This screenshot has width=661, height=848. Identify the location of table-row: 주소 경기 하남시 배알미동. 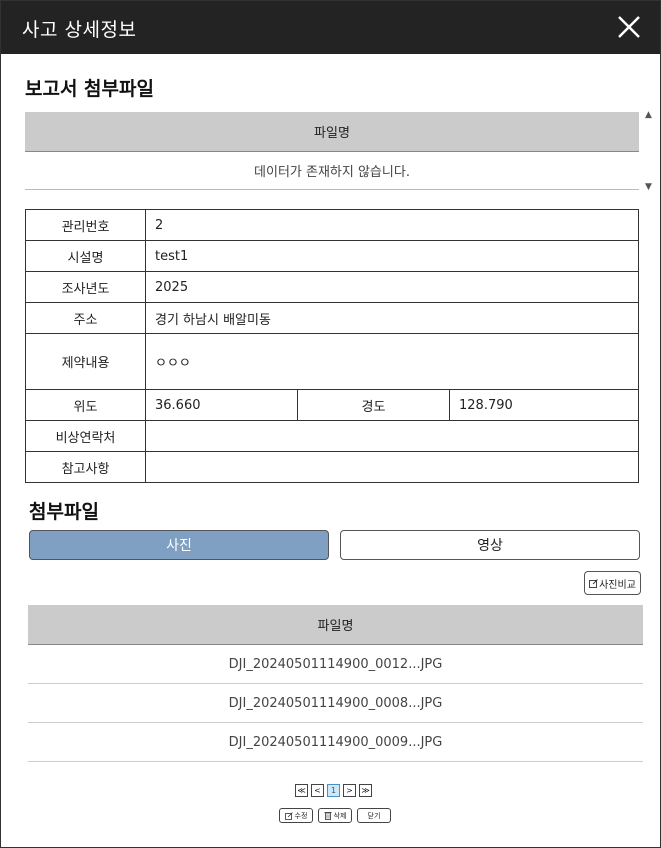
(332, 318).